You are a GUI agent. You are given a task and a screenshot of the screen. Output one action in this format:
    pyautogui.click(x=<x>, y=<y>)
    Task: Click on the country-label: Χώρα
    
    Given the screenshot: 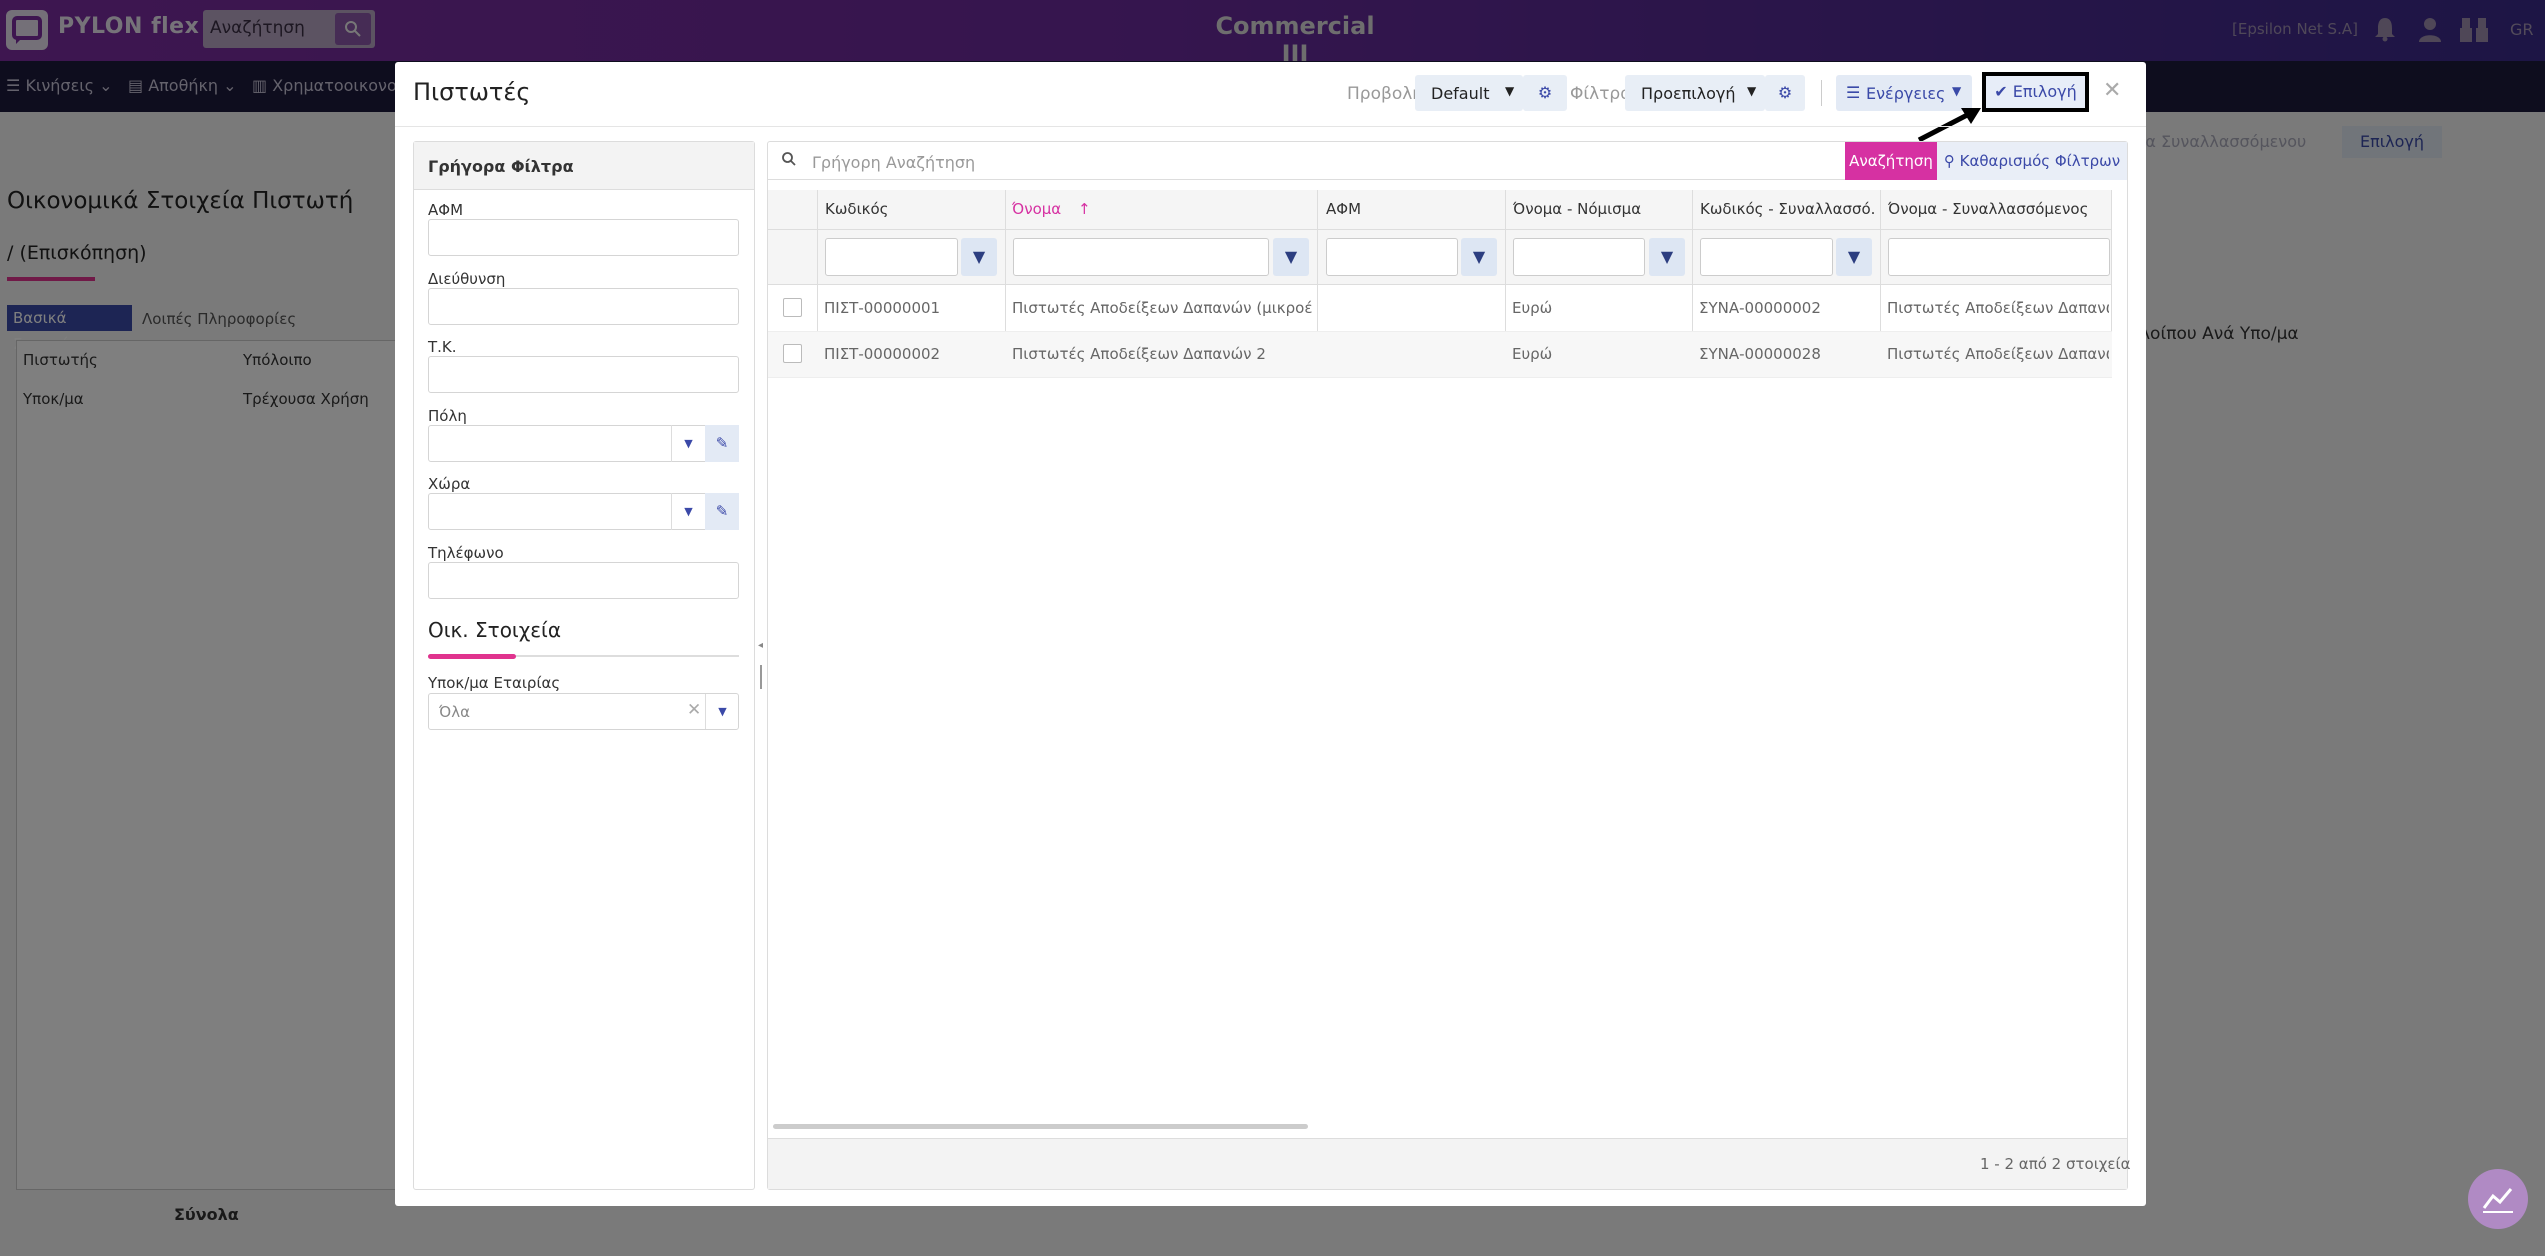 What is the action you would take?
    pyautogui.click(x=449, y=484)
    